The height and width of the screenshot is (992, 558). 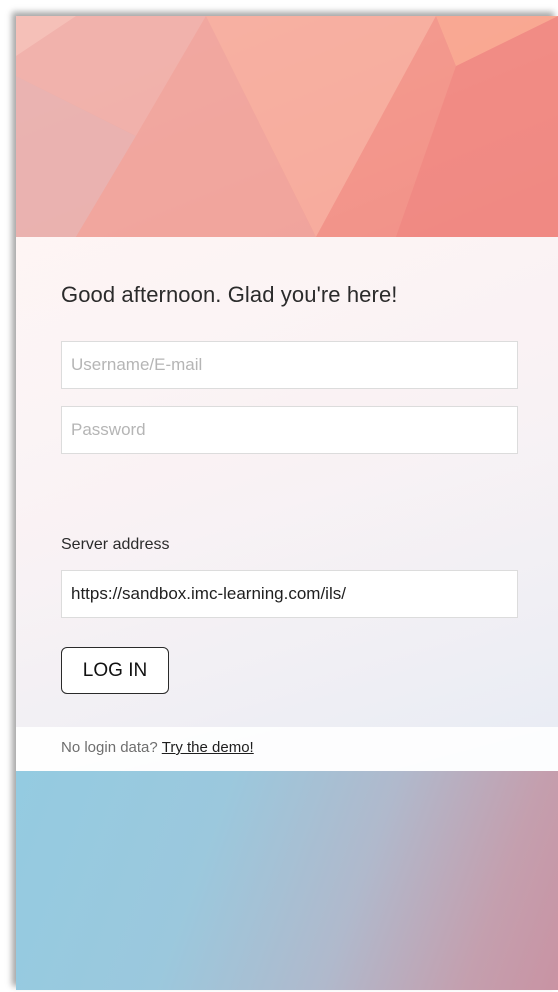 What do you see at coordinates (115, 544) in the screenshot?
I see `server-address-label: Server address` at bounding box center [115, 544].